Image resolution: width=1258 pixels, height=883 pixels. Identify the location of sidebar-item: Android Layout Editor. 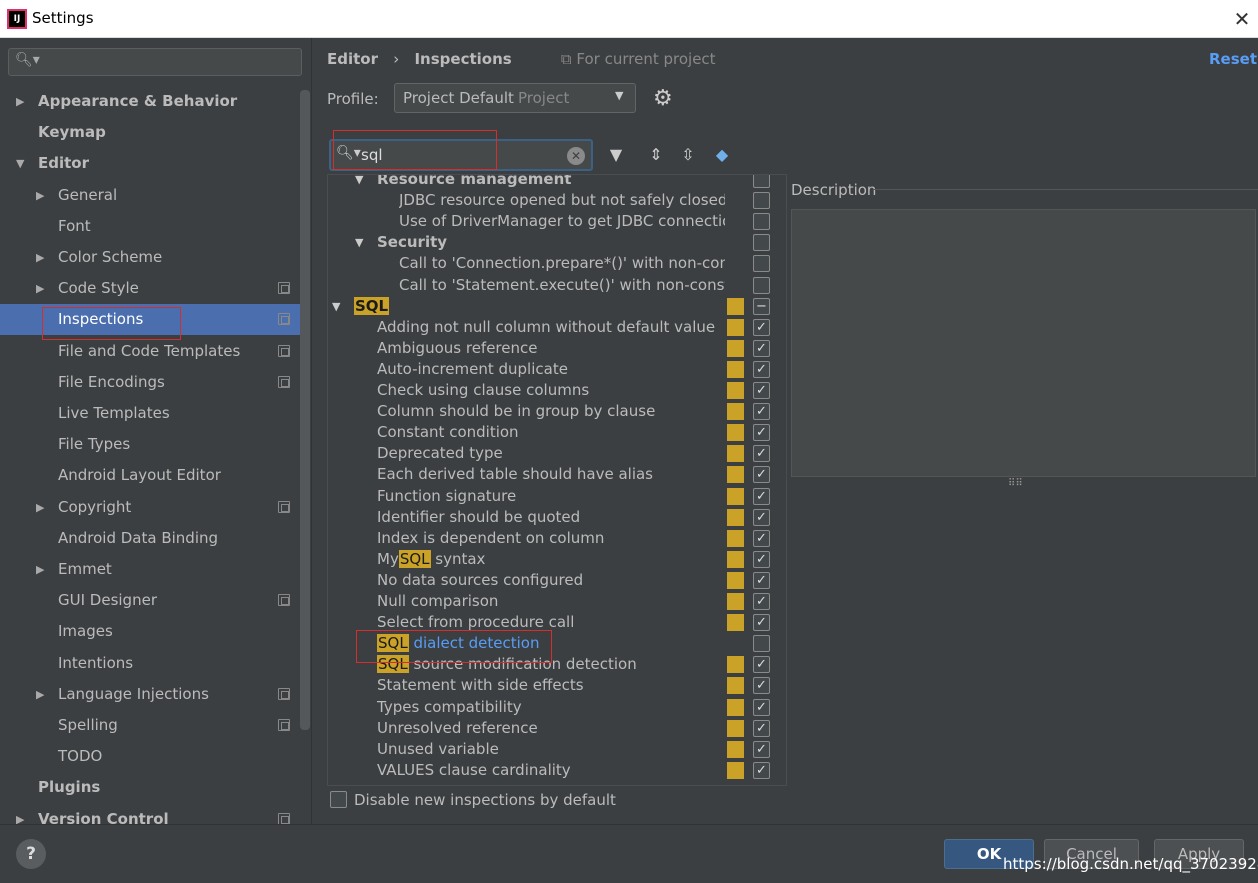
(150, 475).